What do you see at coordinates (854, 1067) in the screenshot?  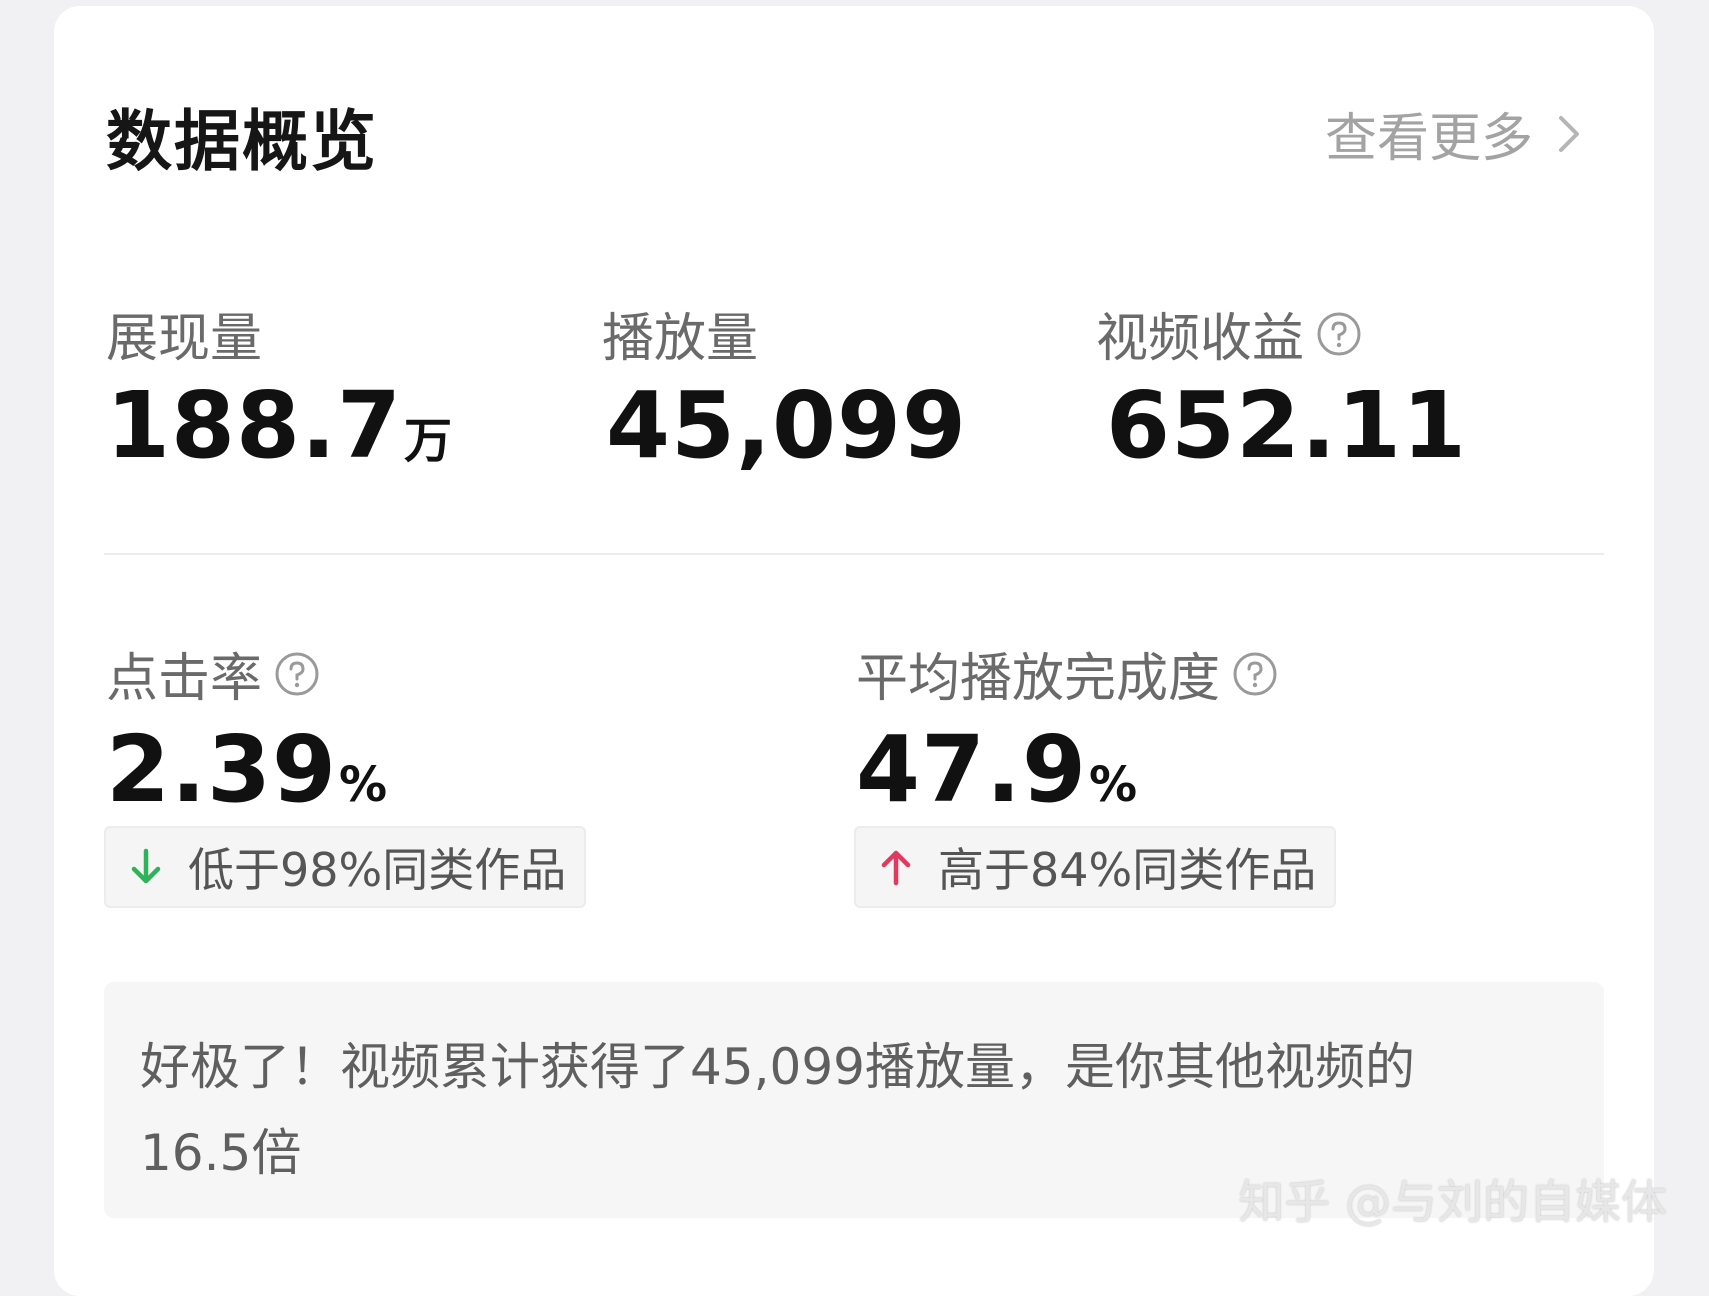 I see `summary-line-1: 好极了！视频累计获得了45,099播放量，是你其他视频的` at bounding box center [854, 1067].